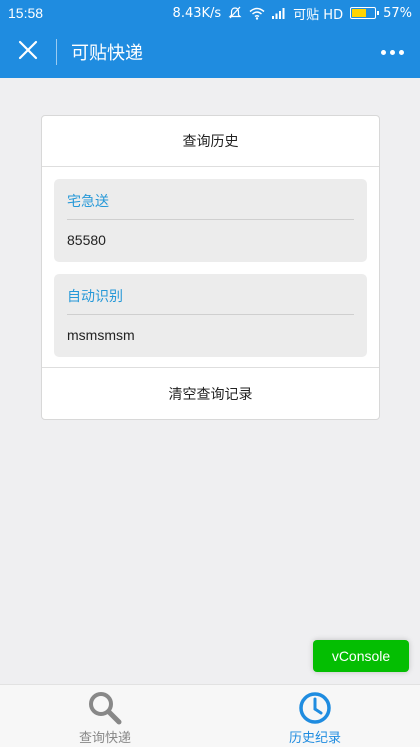 The width and height of the screenshot is (420, 747). I want to click on battery-percent: 57%, so click(397, 13).